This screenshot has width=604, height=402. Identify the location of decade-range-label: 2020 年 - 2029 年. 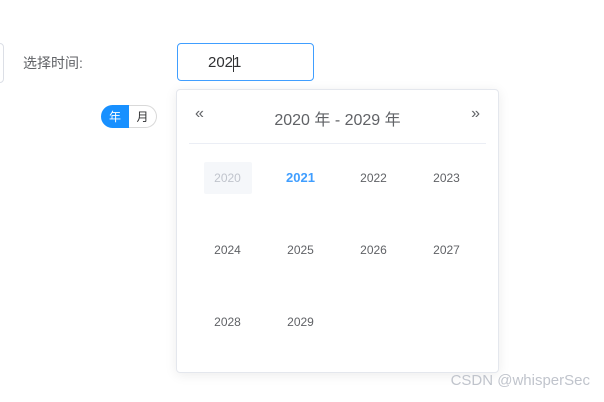
(337, 120).